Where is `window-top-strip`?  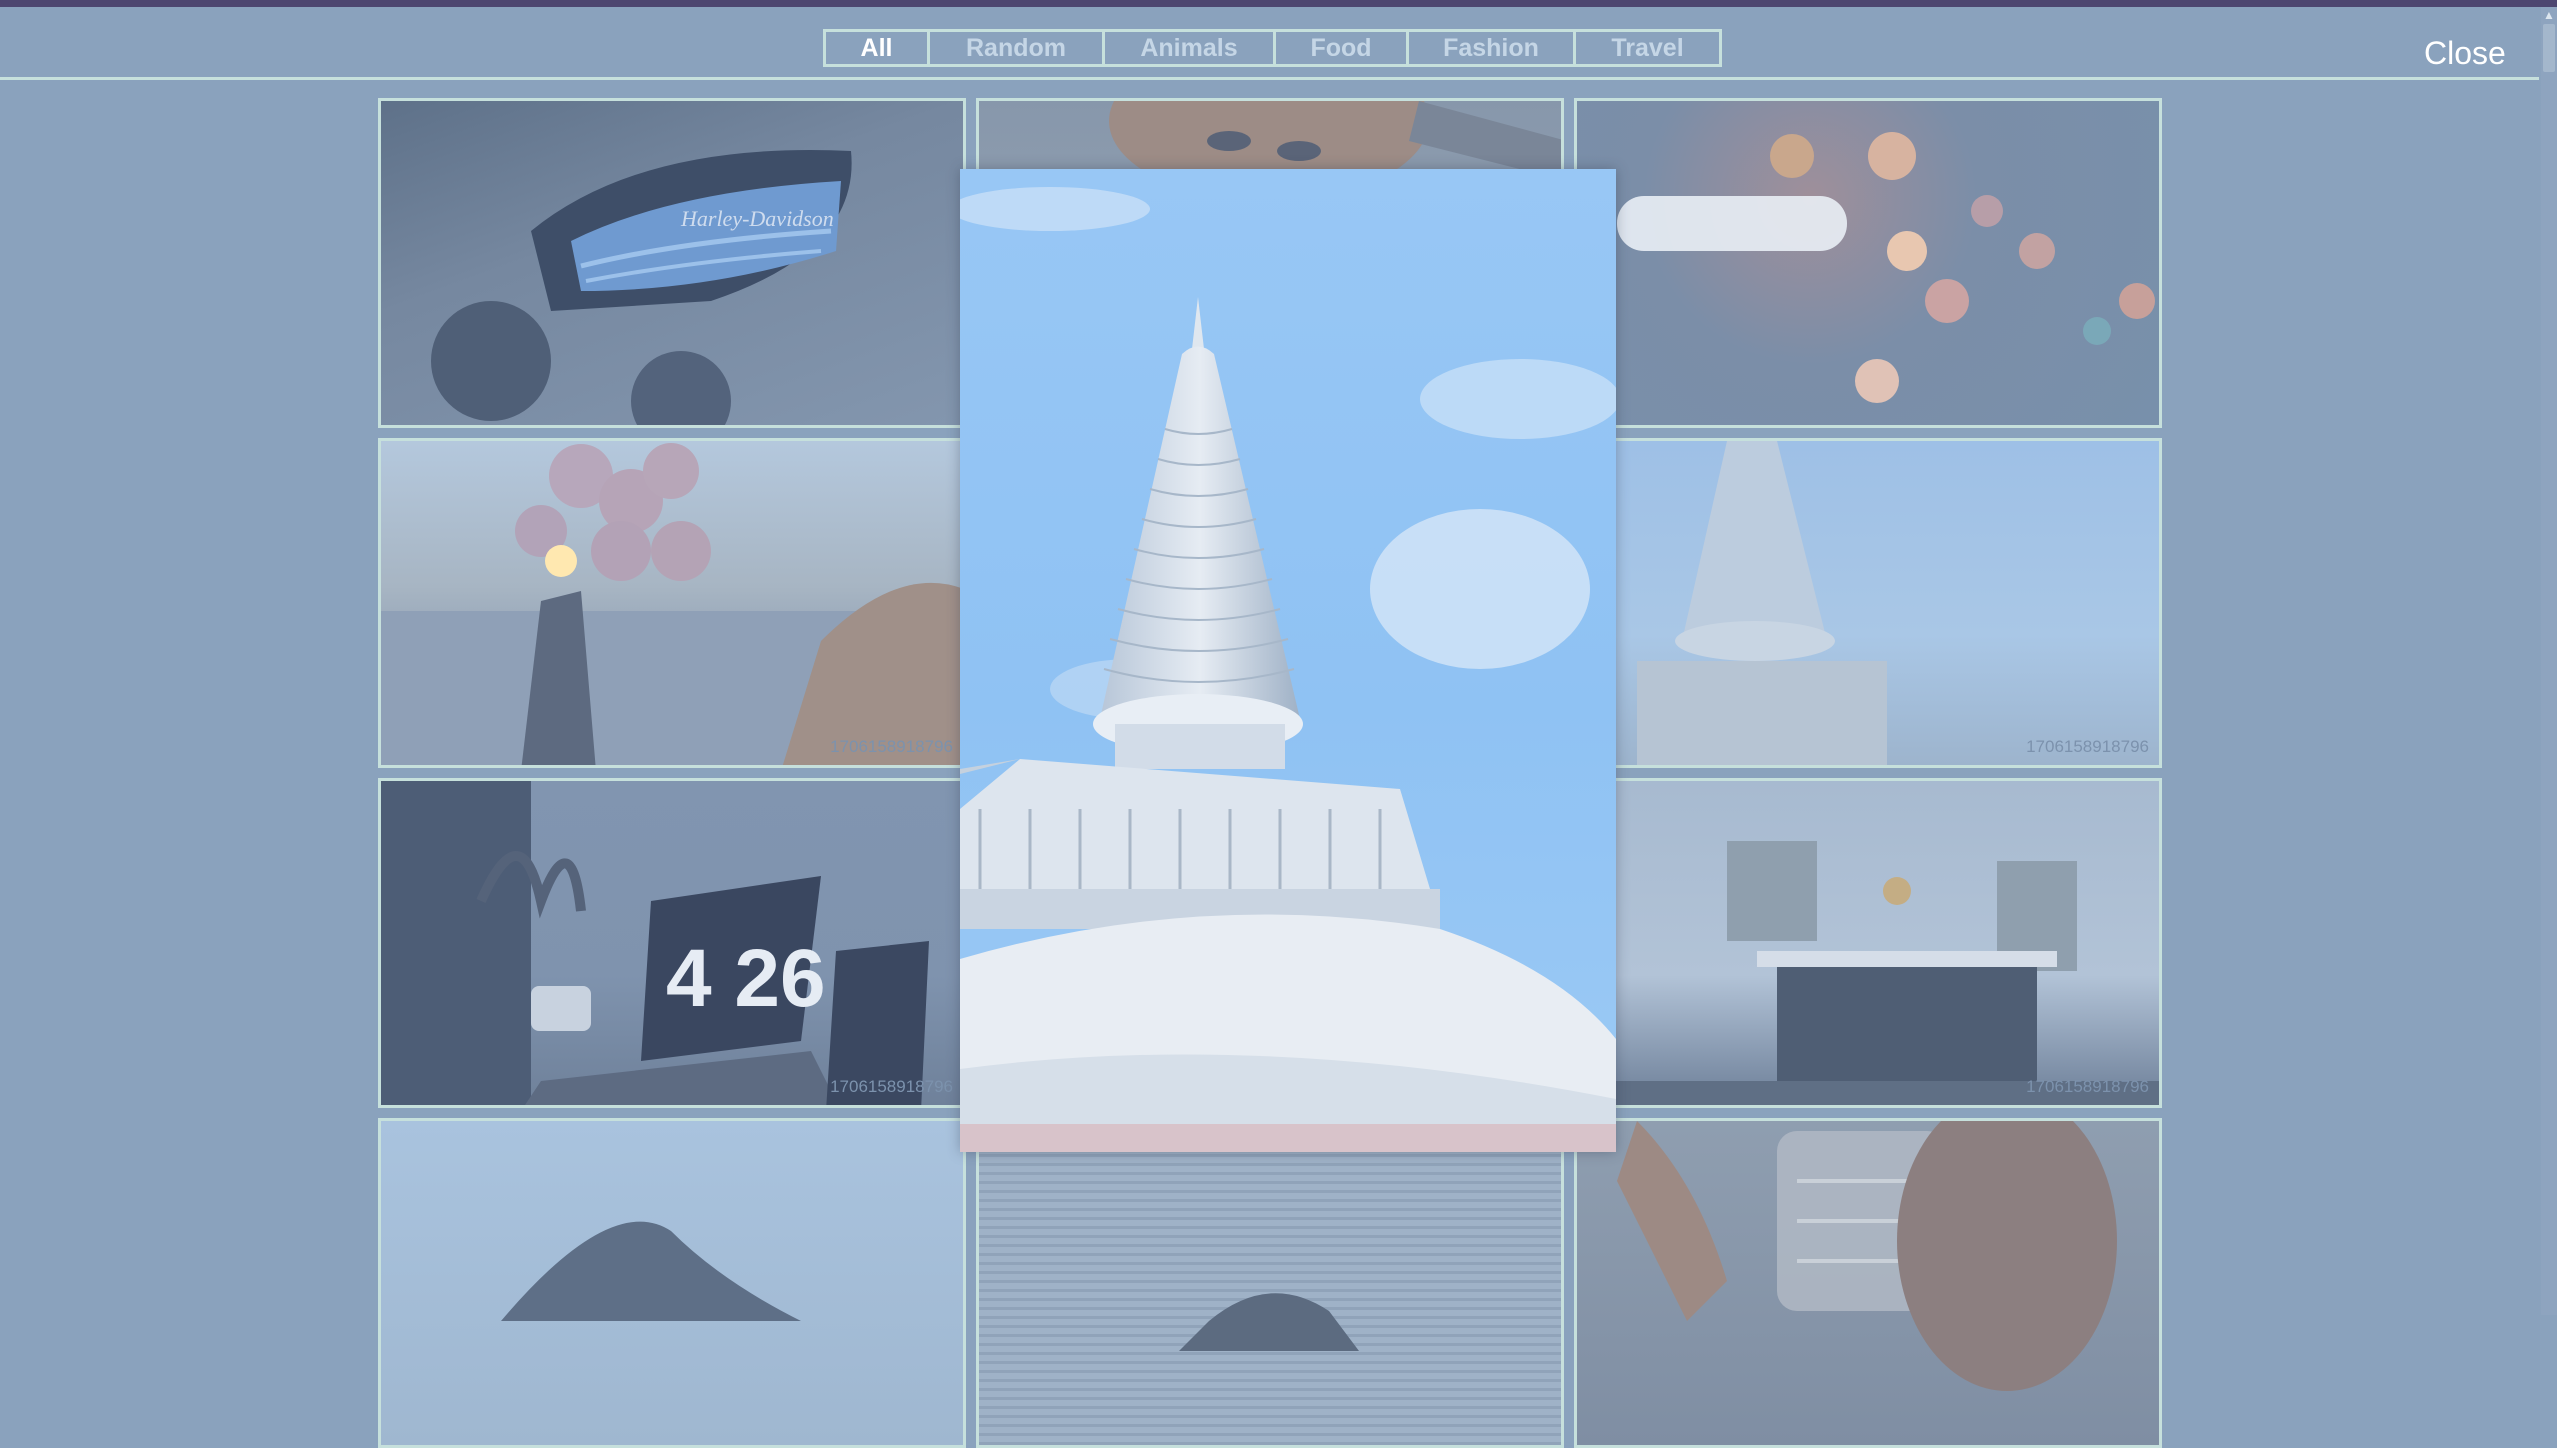 window-top-strip is located at coordinates (1278, 3).